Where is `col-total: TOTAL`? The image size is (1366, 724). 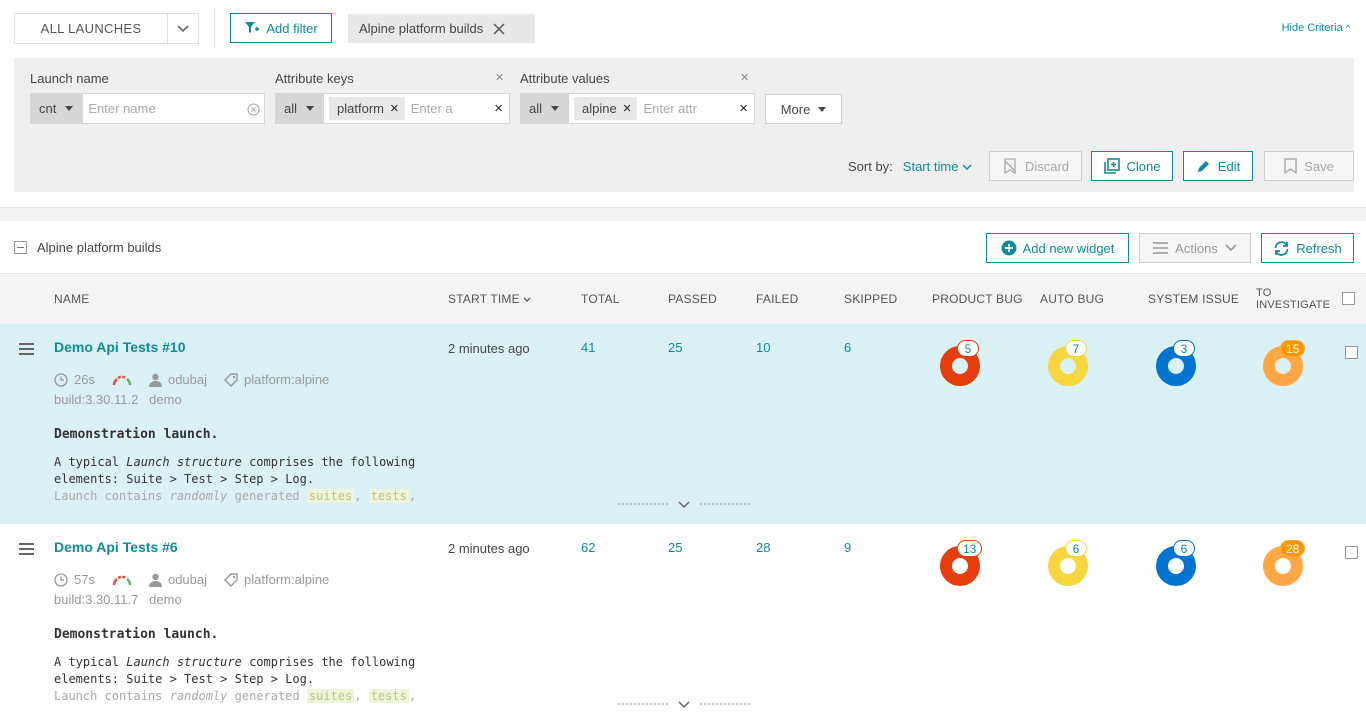
col-total: TOTAL is located at coordinates (600, 299).